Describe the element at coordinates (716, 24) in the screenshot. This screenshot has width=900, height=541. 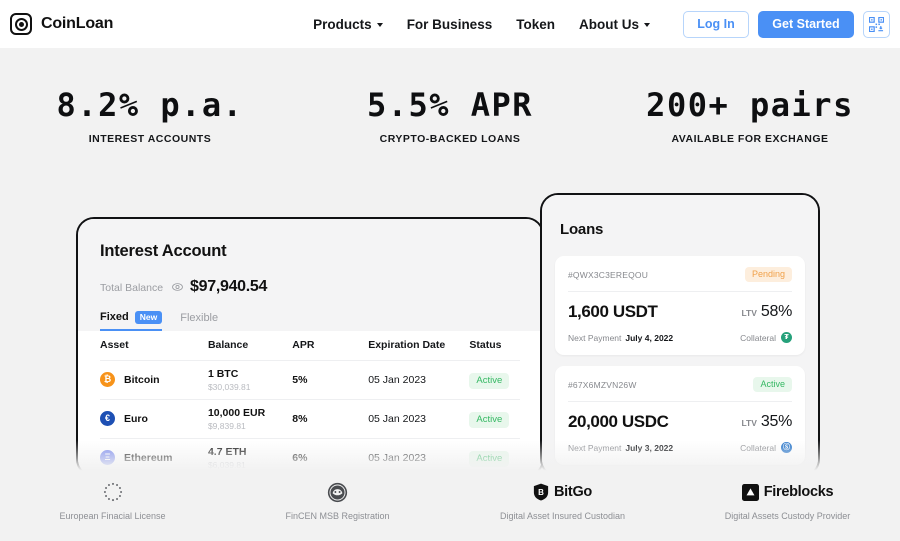
I see `log-in-button: Log In` at that location.